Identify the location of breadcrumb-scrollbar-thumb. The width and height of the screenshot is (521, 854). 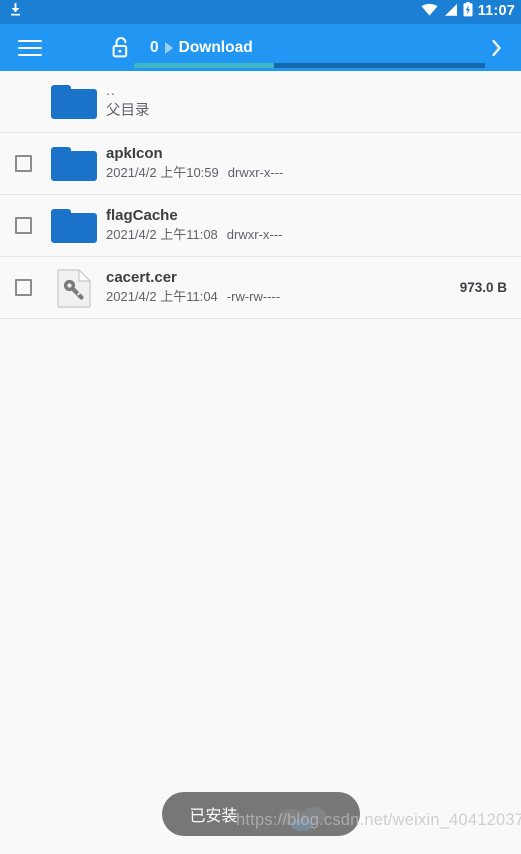
(204, 65).